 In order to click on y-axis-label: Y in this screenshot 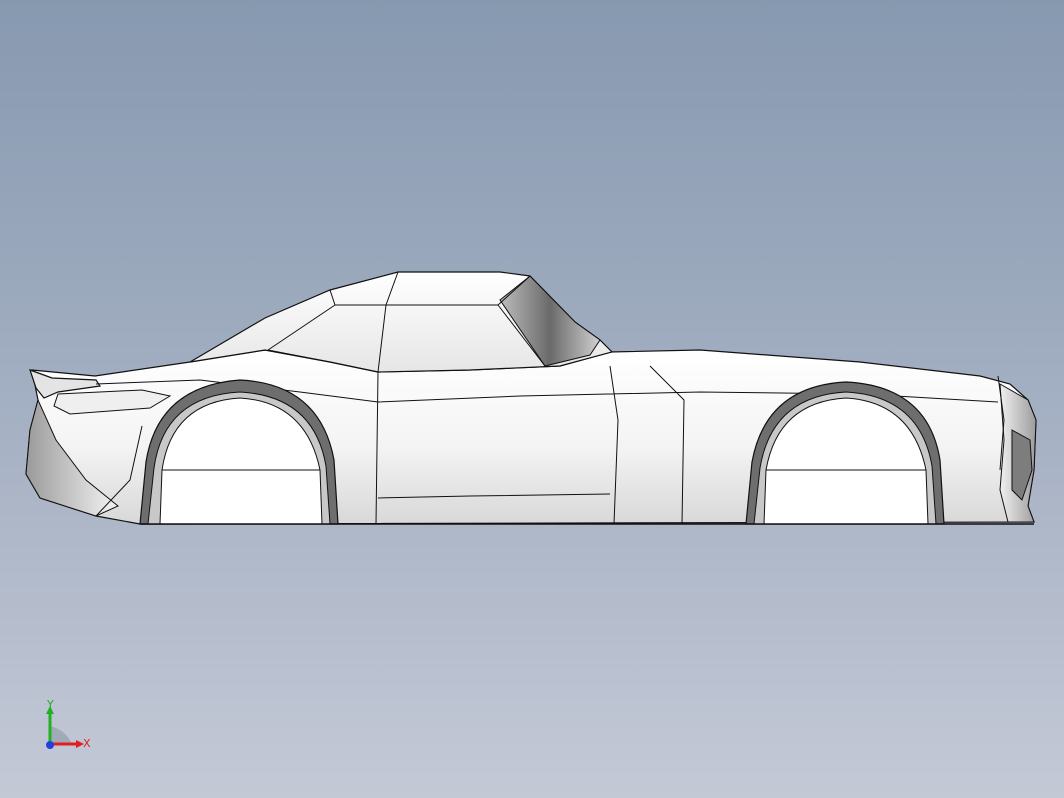, I will do `click(50, 705)`.